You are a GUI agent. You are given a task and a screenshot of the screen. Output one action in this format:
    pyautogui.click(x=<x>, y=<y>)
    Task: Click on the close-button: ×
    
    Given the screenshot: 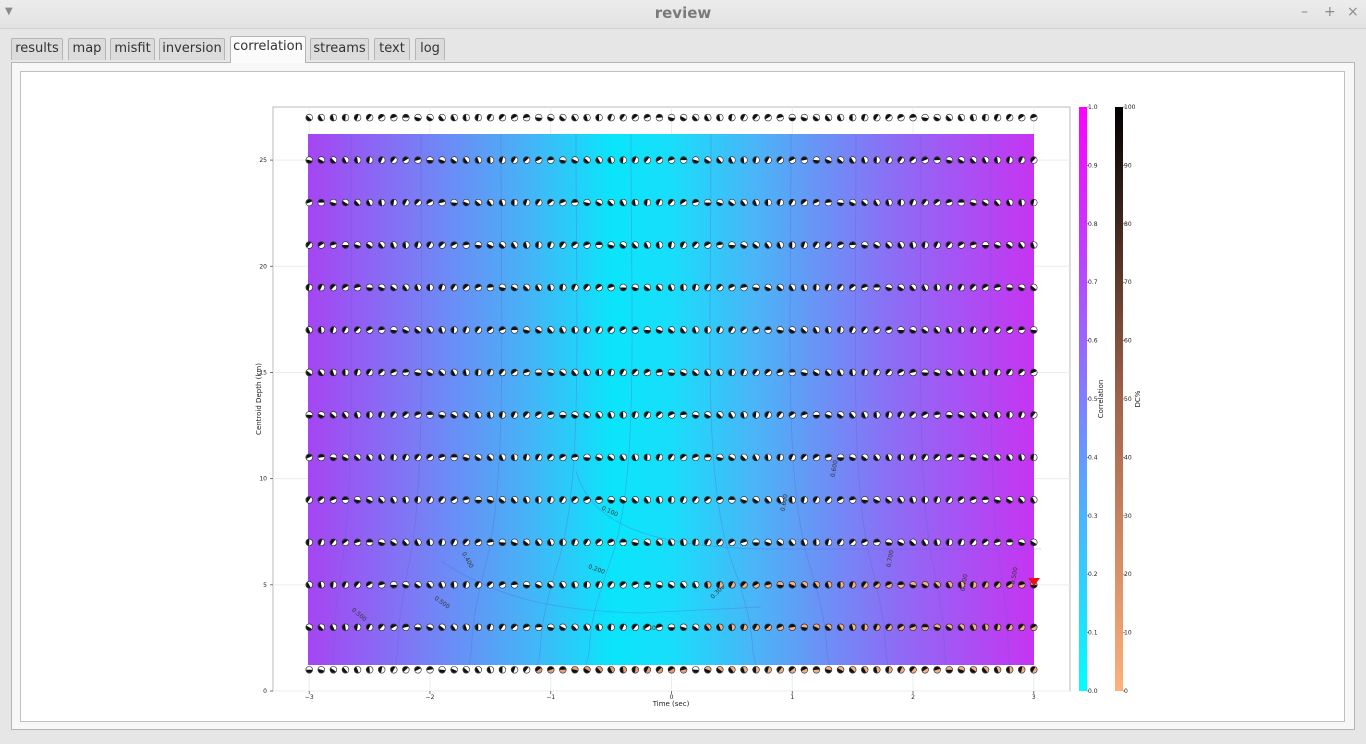 What is the action you would take?
    pyautogui.click(x=1353, y=12)
    